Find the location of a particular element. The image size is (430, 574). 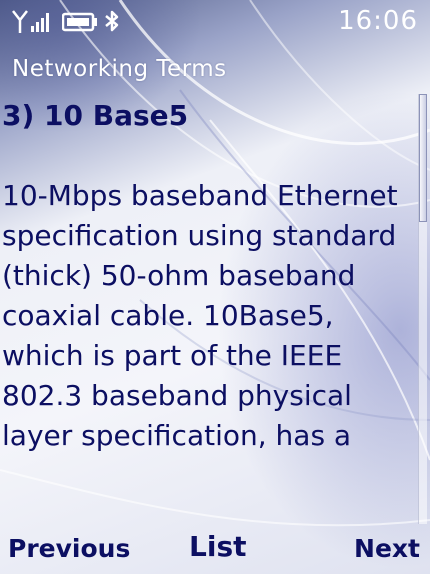

scrollbar is located at coordinates (422, 309).